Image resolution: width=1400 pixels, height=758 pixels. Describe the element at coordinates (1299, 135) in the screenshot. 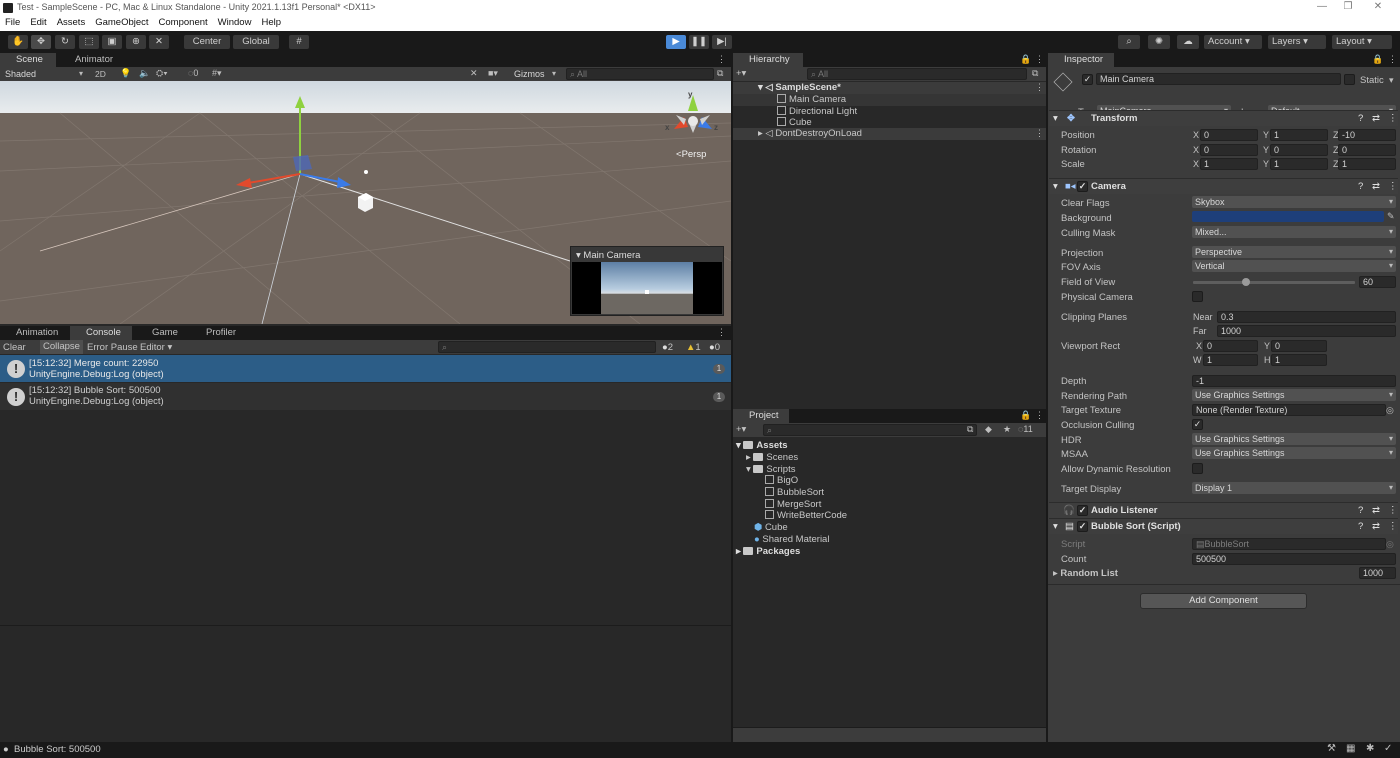

I see `position-y-field: 1` at that location.